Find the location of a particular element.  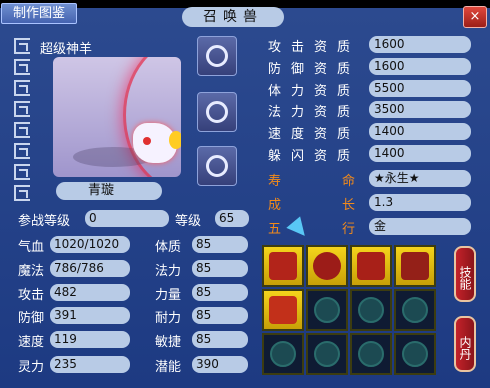

mp-value: 786/786 is located at coordinates (90, 268).